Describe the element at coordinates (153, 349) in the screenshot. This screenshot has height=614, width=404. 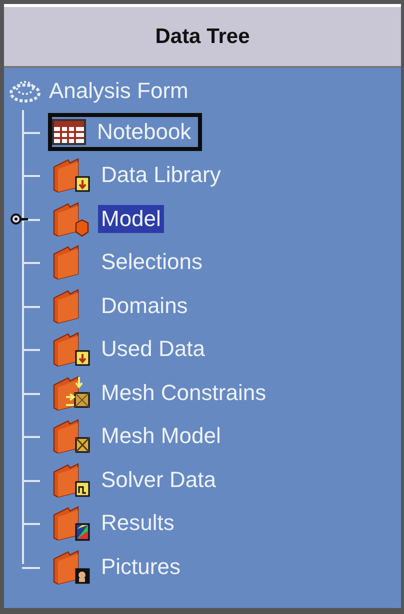
I see `tree-item: Used Data` at that location.